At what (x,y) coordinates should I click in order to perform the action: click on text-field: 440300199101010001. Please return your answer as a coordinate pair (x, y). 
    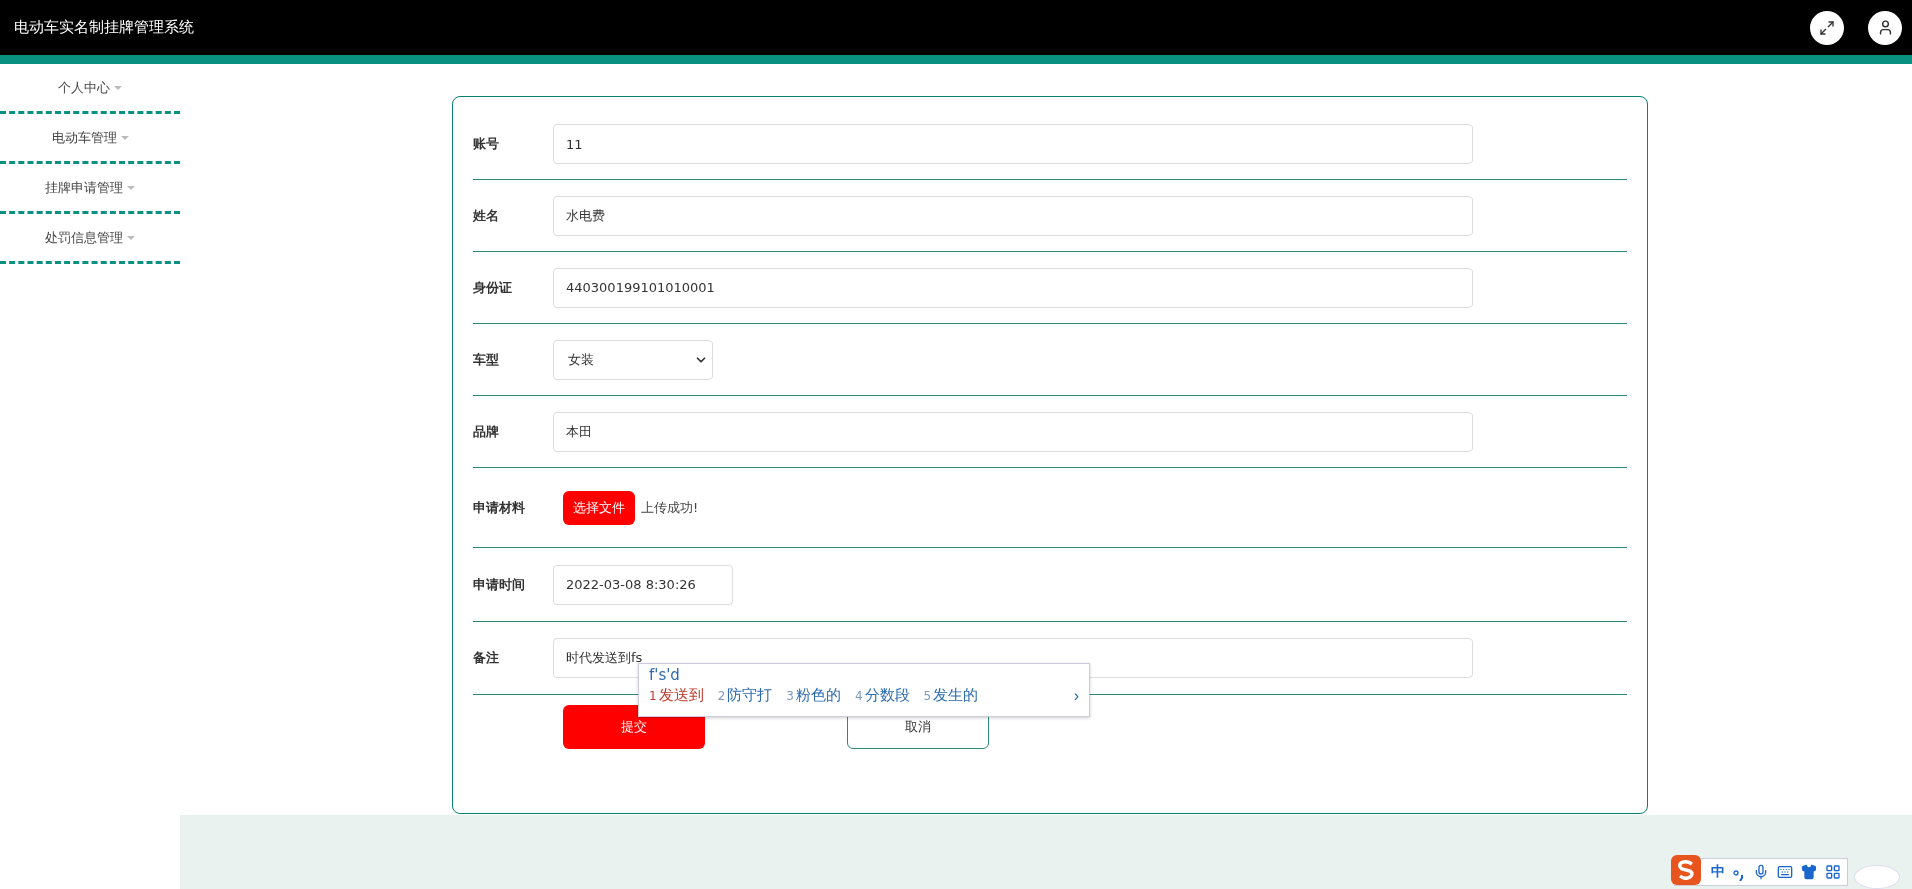
    Looking at the image, I should click on (1013, 287).